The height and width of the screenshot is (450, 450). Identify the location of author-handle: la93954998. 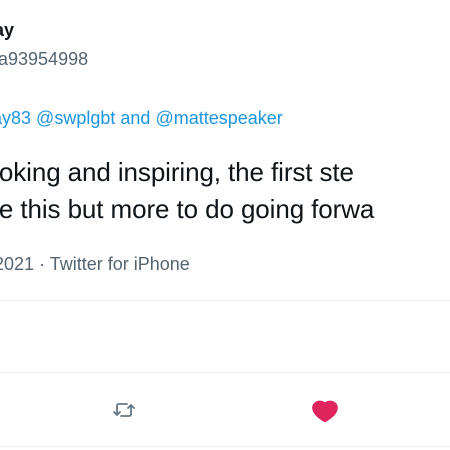
(44, 59).